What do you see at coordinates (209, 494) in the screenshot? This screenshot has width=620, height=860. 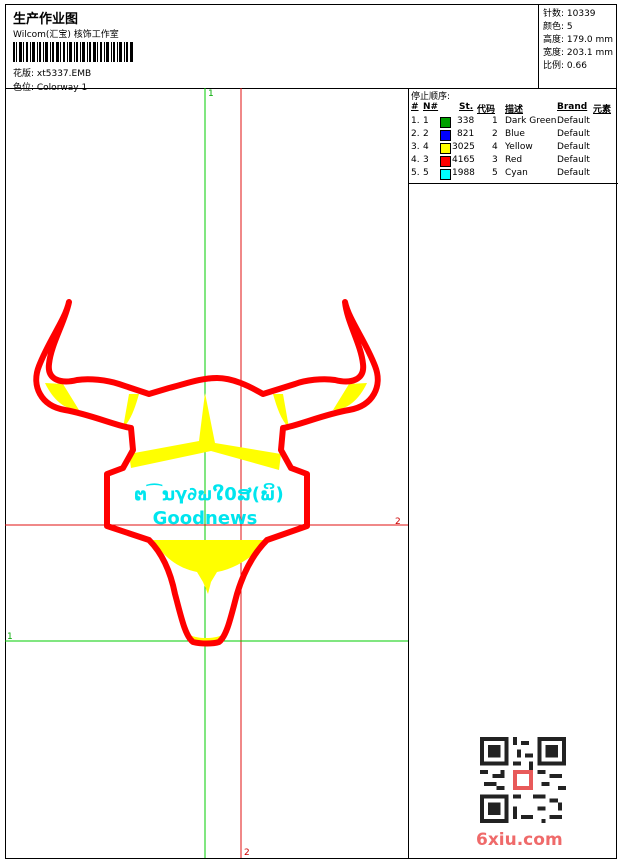 I see `decorative-script-text: ຕ⁀ນγ∂ພໃ0ສ(ພິ)` at bounding box center [209, 494].